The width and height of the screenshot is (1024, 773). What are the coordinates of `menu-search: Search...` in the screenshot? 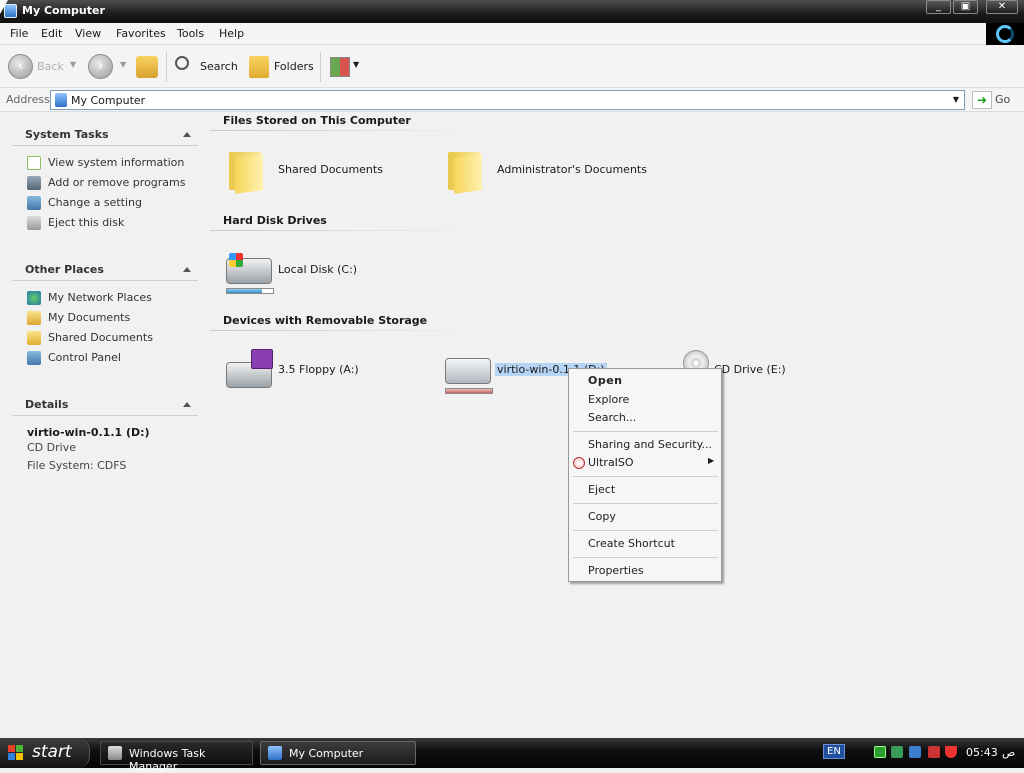 It's located at (612, 417).